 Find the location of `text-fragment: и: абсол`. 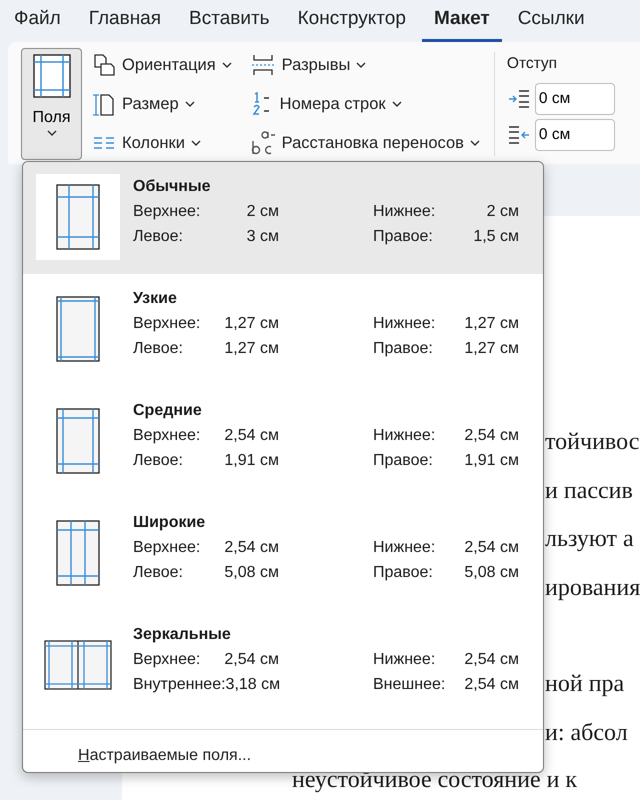

text-fragment: и: абсол is located at coordinates (586, 733).